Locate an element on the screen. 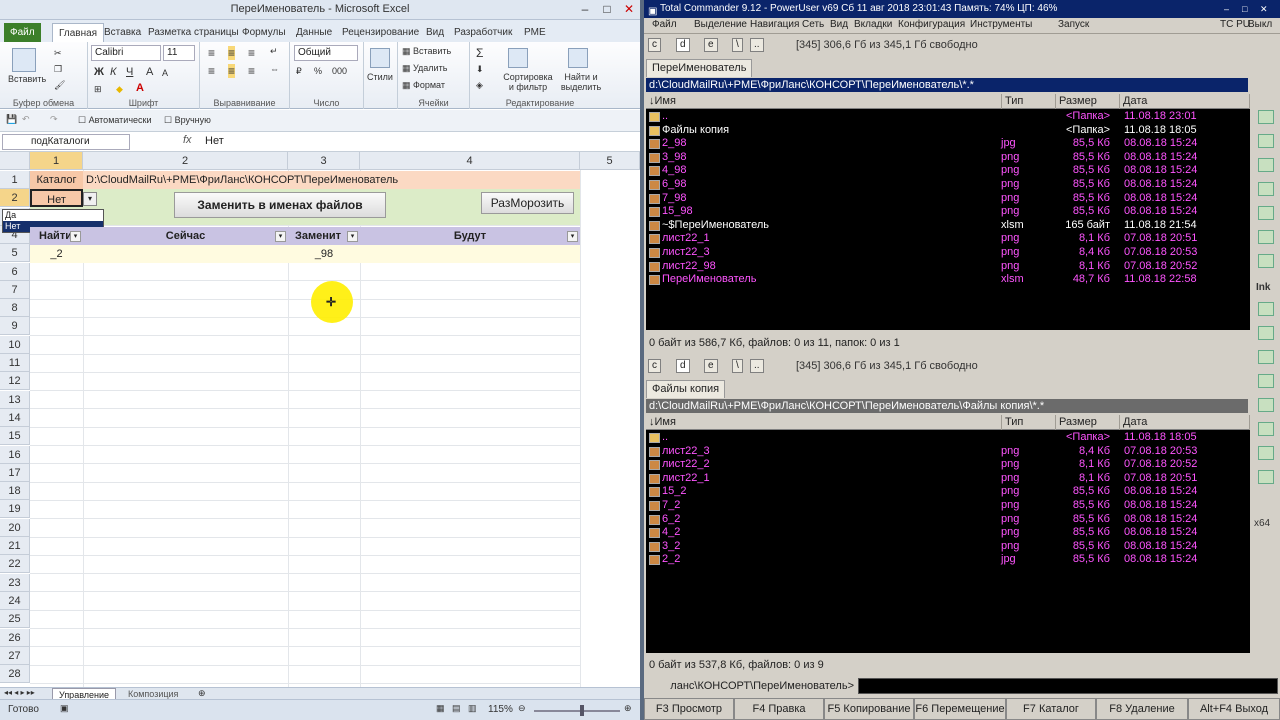  tab-home: Главная is located at coordinates (78, 32).